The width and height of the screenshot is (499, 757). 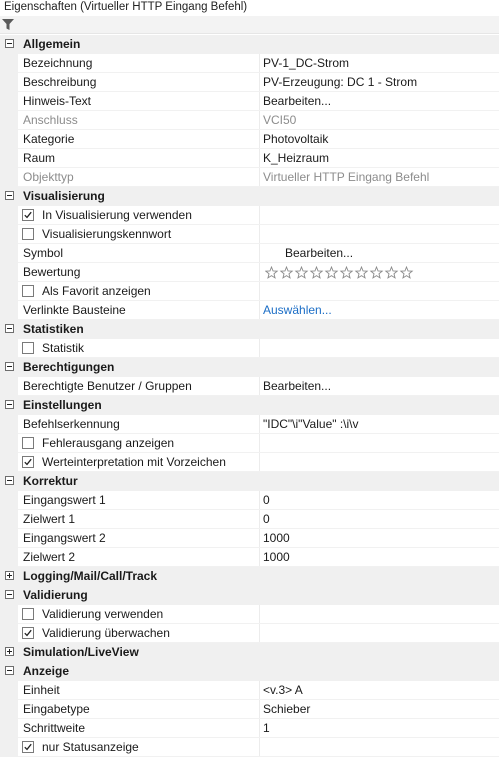 What do you see at coordinates (249, 215) in the screenshot?
I see `property-in-visualisierung: In Visualisierung verwenden` at bounding box center [249, 215].